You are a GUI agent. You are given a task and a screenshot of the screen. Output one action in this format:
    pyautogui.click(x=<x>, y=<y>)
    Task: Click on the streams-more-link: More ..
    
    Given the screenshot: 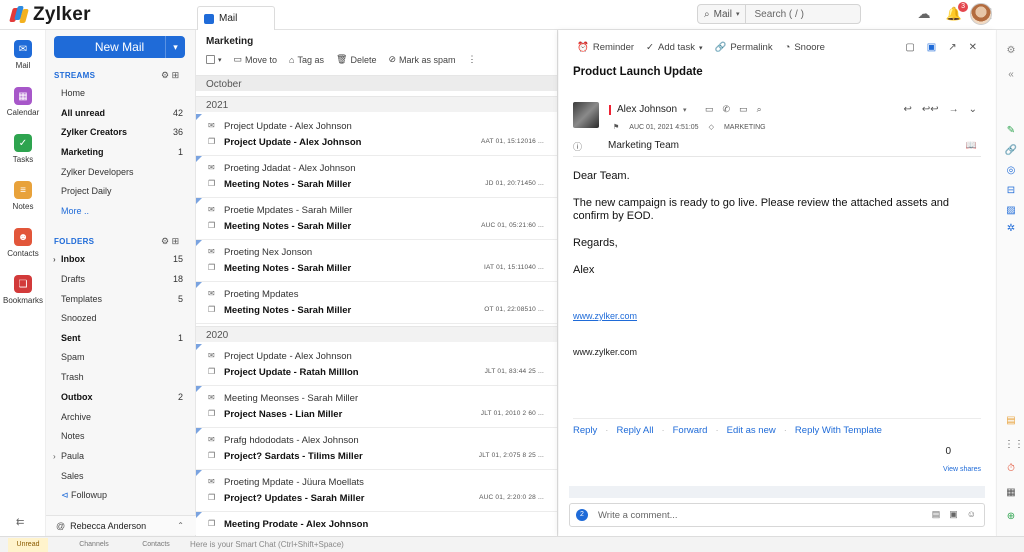 What is the action you would take?
    pyautogui.click(x=122, y=211)
    